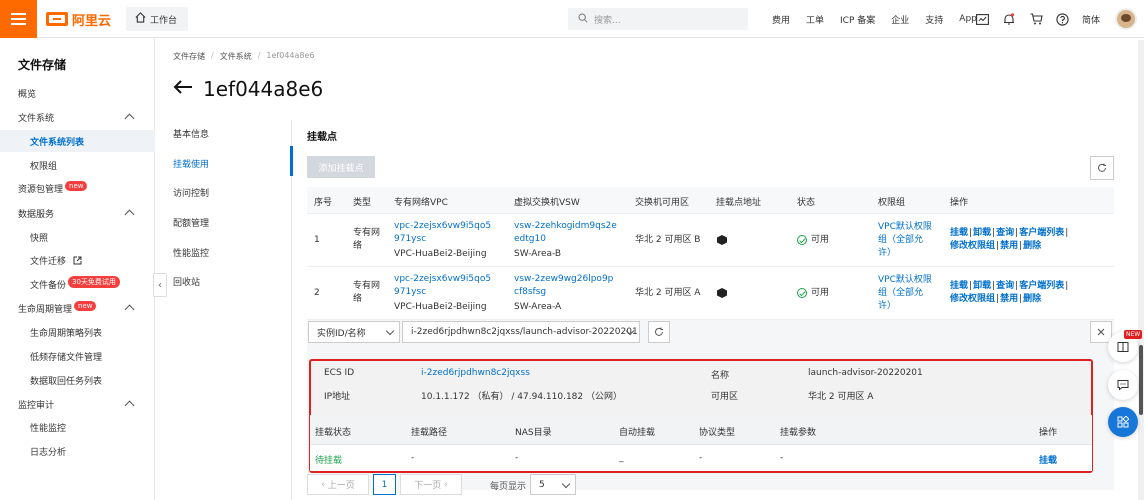 Image resolution: width=1144 pixels, height=500 pixels. Describe the element at coordinates (1048, 459) in the screenshot. I see `mount-action-link: 挂载` at that location.